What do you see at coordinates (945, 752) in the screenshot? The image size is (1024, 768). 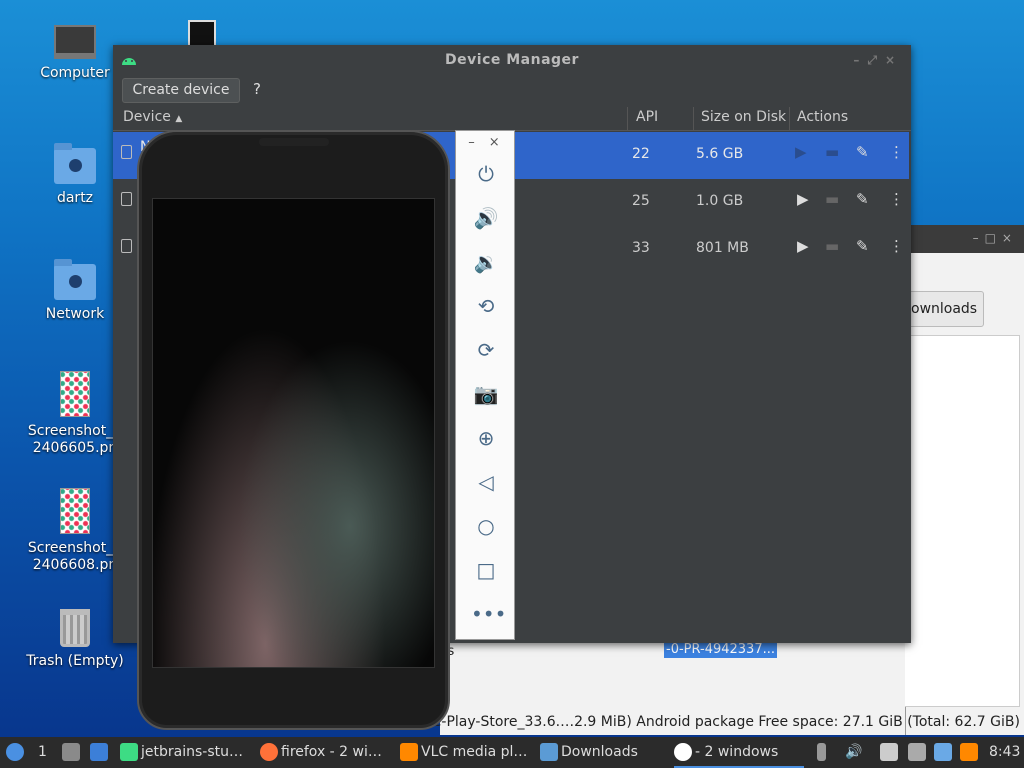 I see `notification-icon` at bounding box center [945, 752].